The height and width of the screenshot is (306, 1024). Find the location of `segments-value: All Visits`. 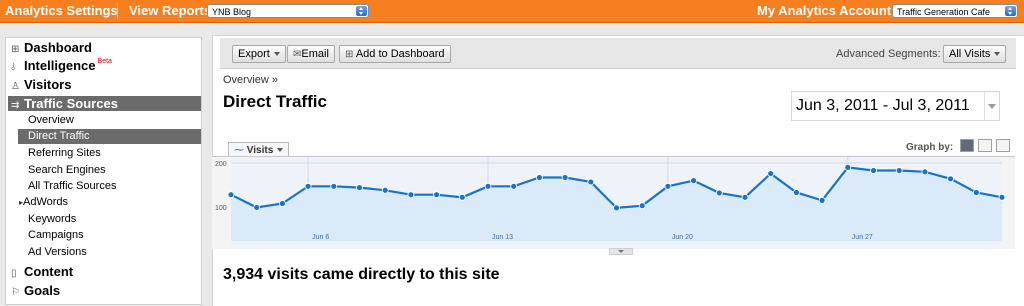

segments-value: All Visits is located at coordinates (970, 54).